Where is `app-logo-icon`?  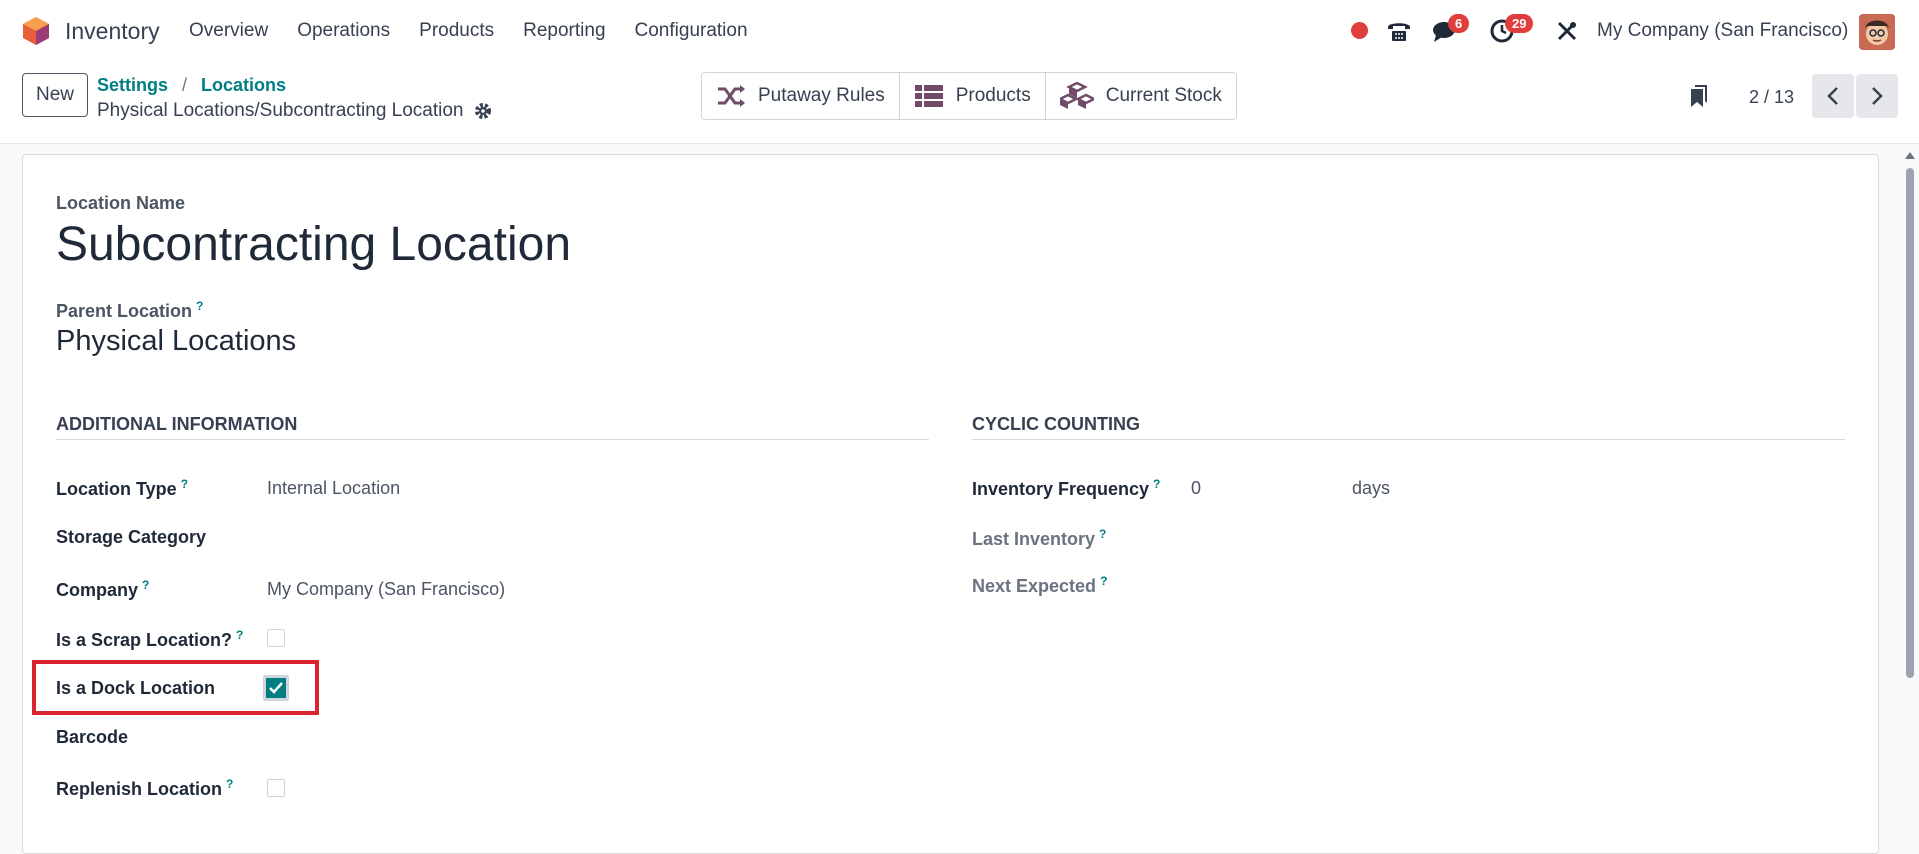
app-logo-icon is located at coordinates (36, 31).